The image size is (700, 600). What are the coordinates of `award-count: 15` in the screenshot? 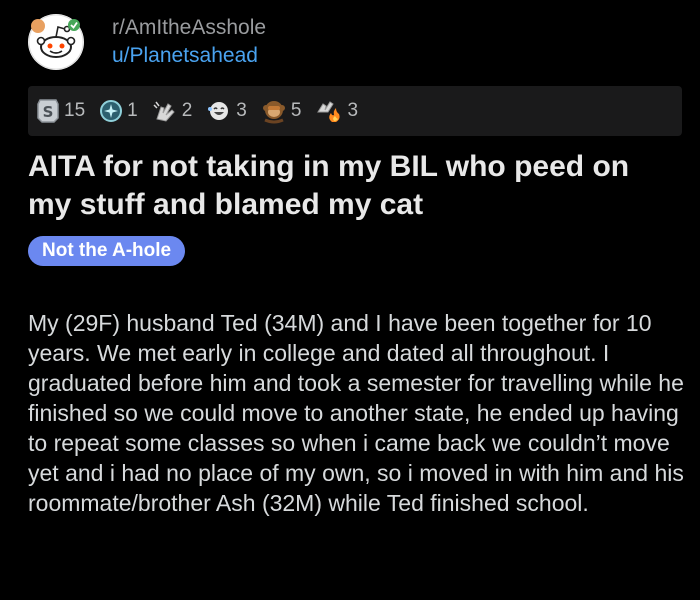 It's located at (75, 110).